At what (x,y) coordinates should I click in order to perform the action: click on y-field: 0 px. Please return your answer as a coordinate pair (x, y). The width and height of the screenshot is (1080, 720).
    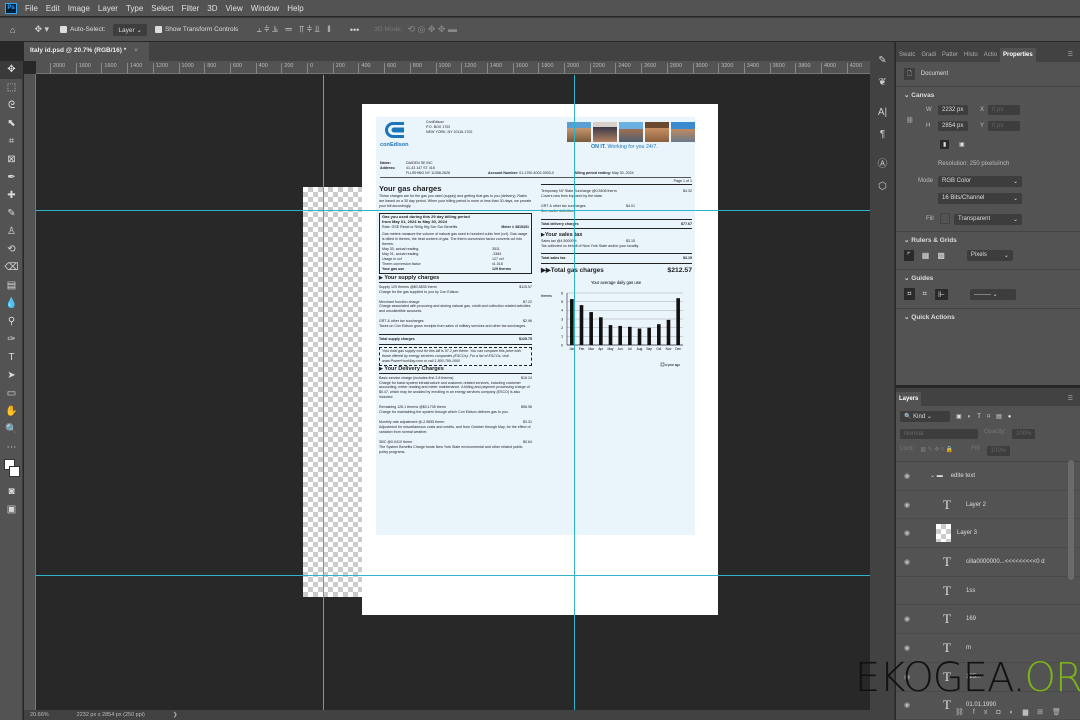
    Looking at the image, I should click on (1004, 126).